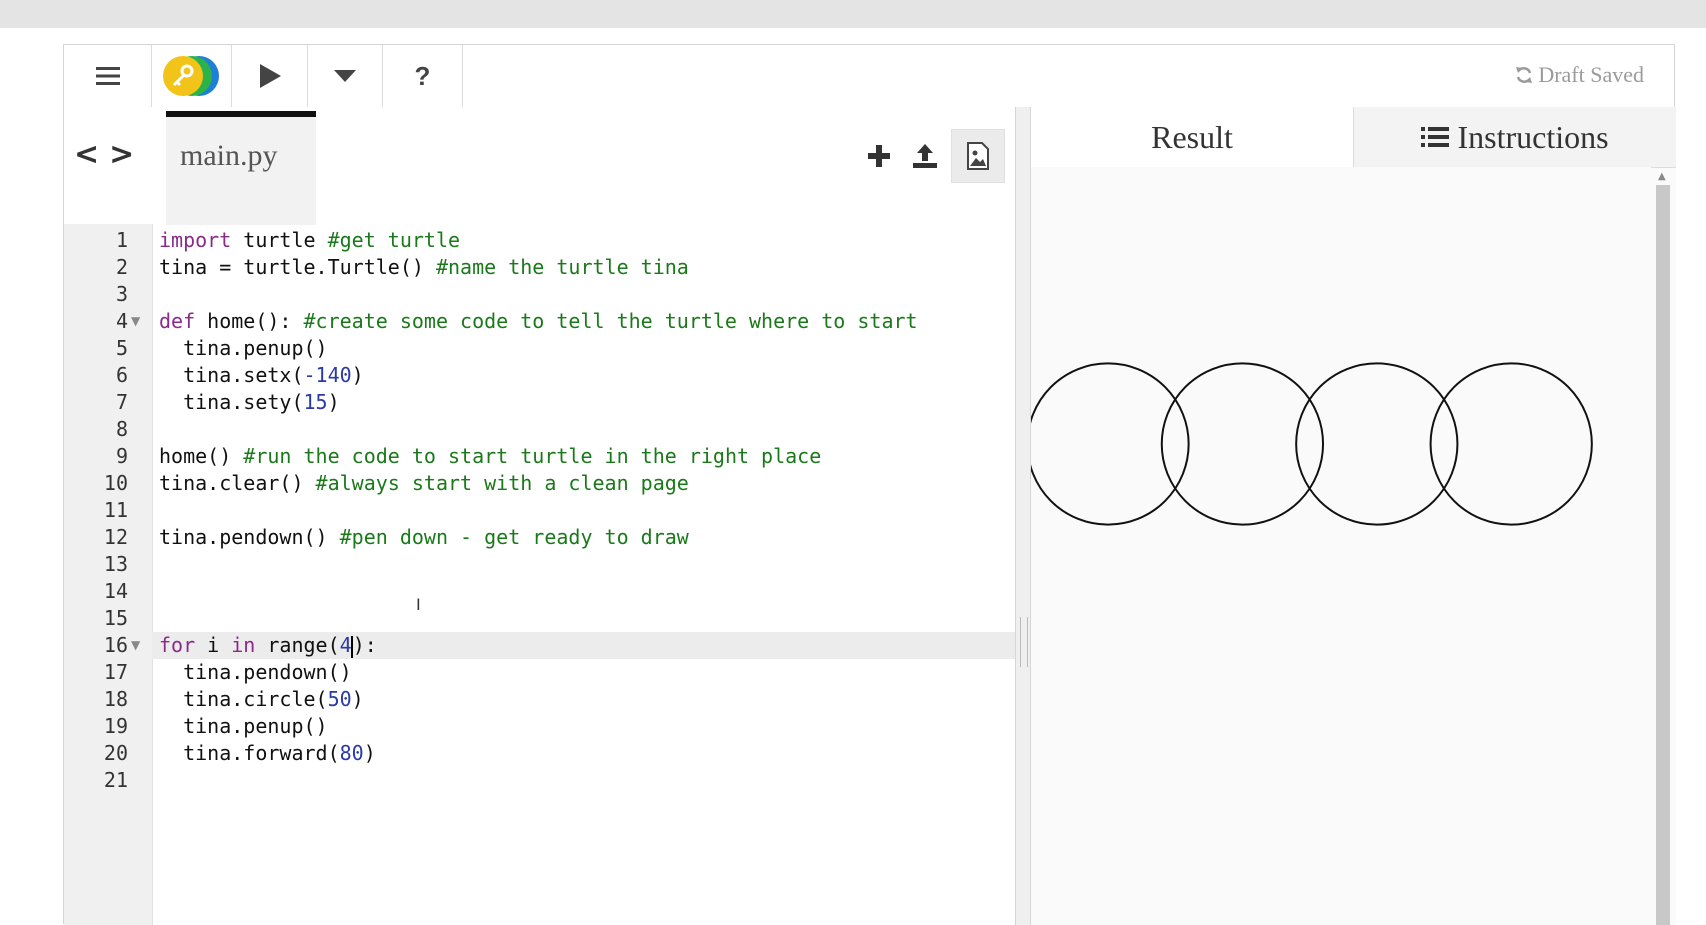 This screenshot has height=925, width=1706. Describe the element at coordinates (237, 483) in the screenshot. I see `code-token: tina.clear()` at that location.